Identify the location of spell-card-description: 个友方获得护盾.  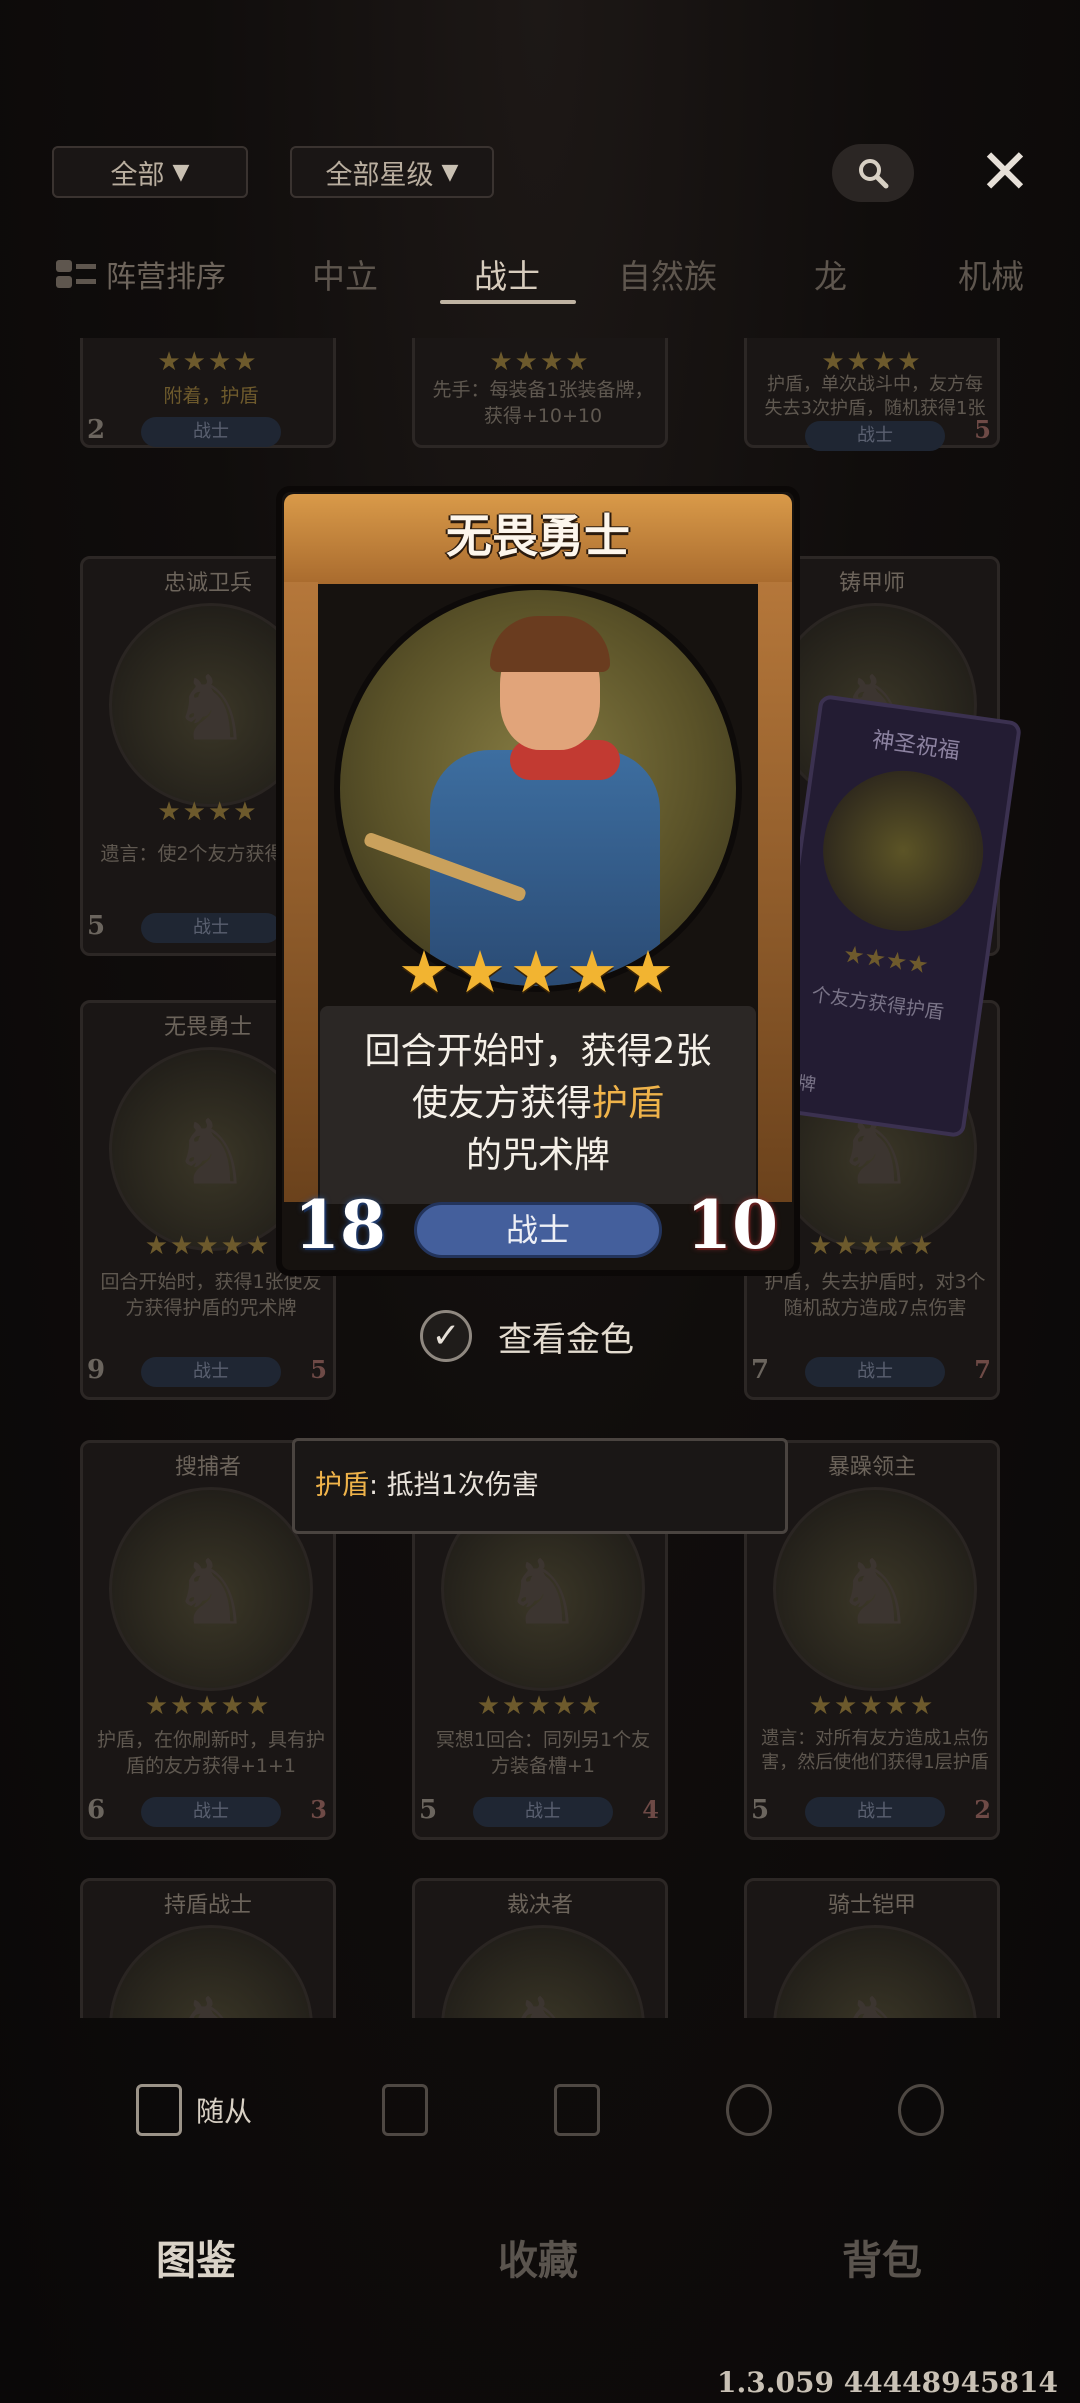
(878, 1004).